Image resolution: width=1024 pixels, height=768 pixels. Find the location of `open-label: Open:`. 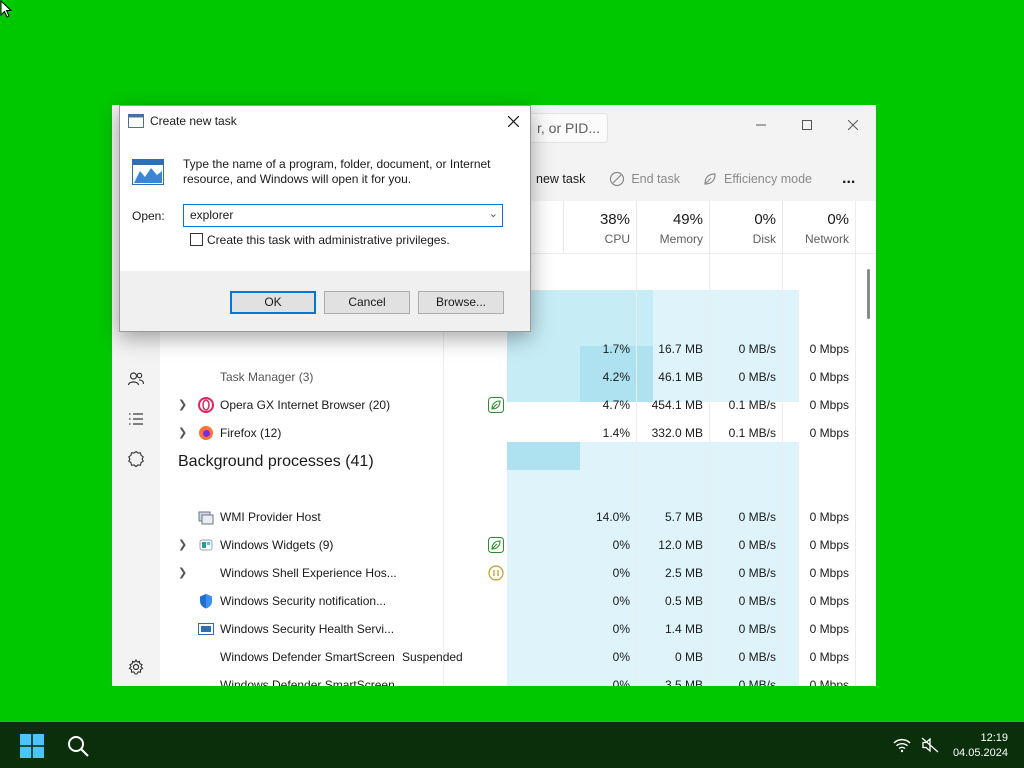

open-label: Open: is located at coordinates (148, 216).